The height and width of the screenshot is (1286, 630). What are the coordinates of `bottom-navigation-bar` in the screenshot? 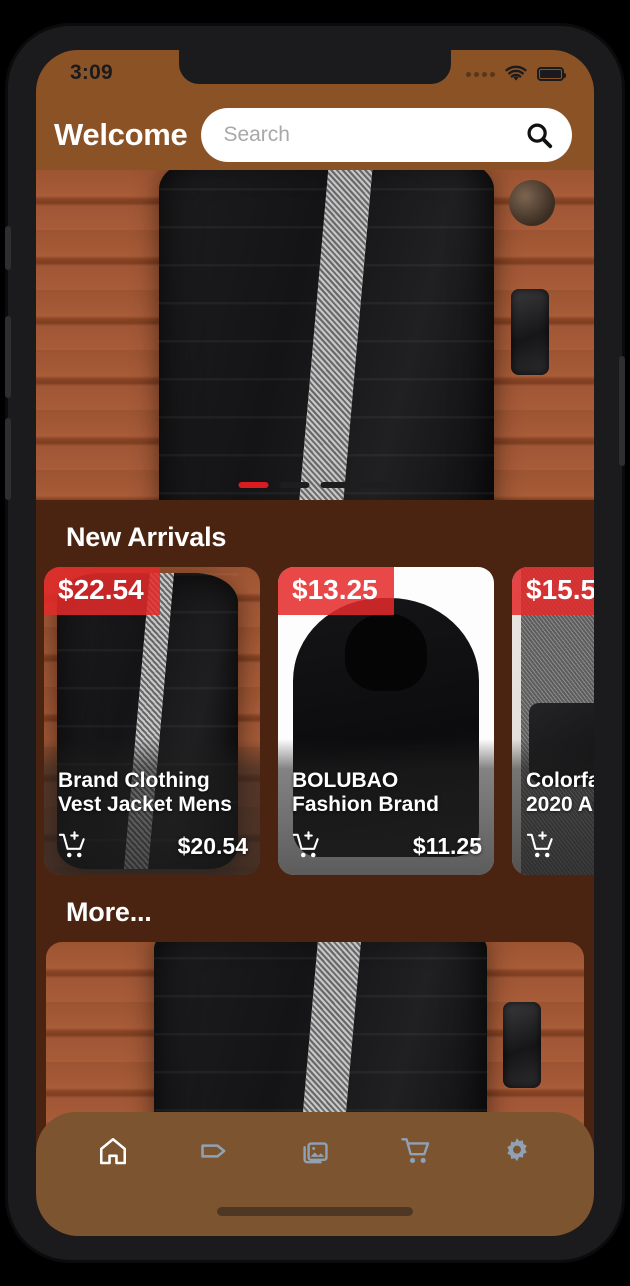 It's located at (315, 1174).